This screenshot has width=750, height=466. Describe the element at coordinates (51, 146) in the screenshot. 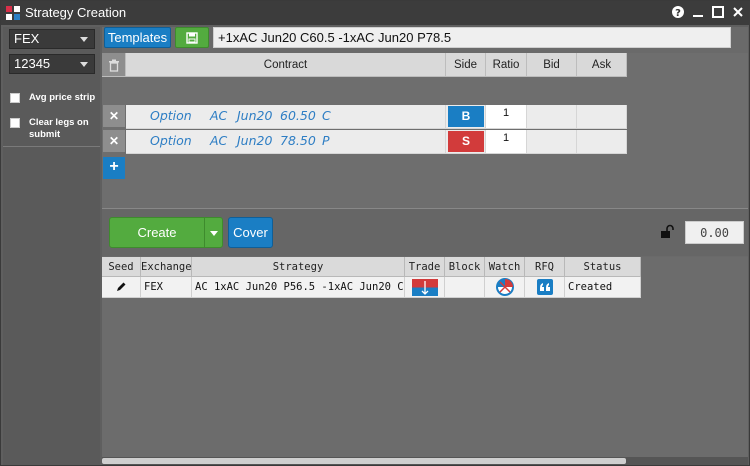

I see `left-divider` at that location.